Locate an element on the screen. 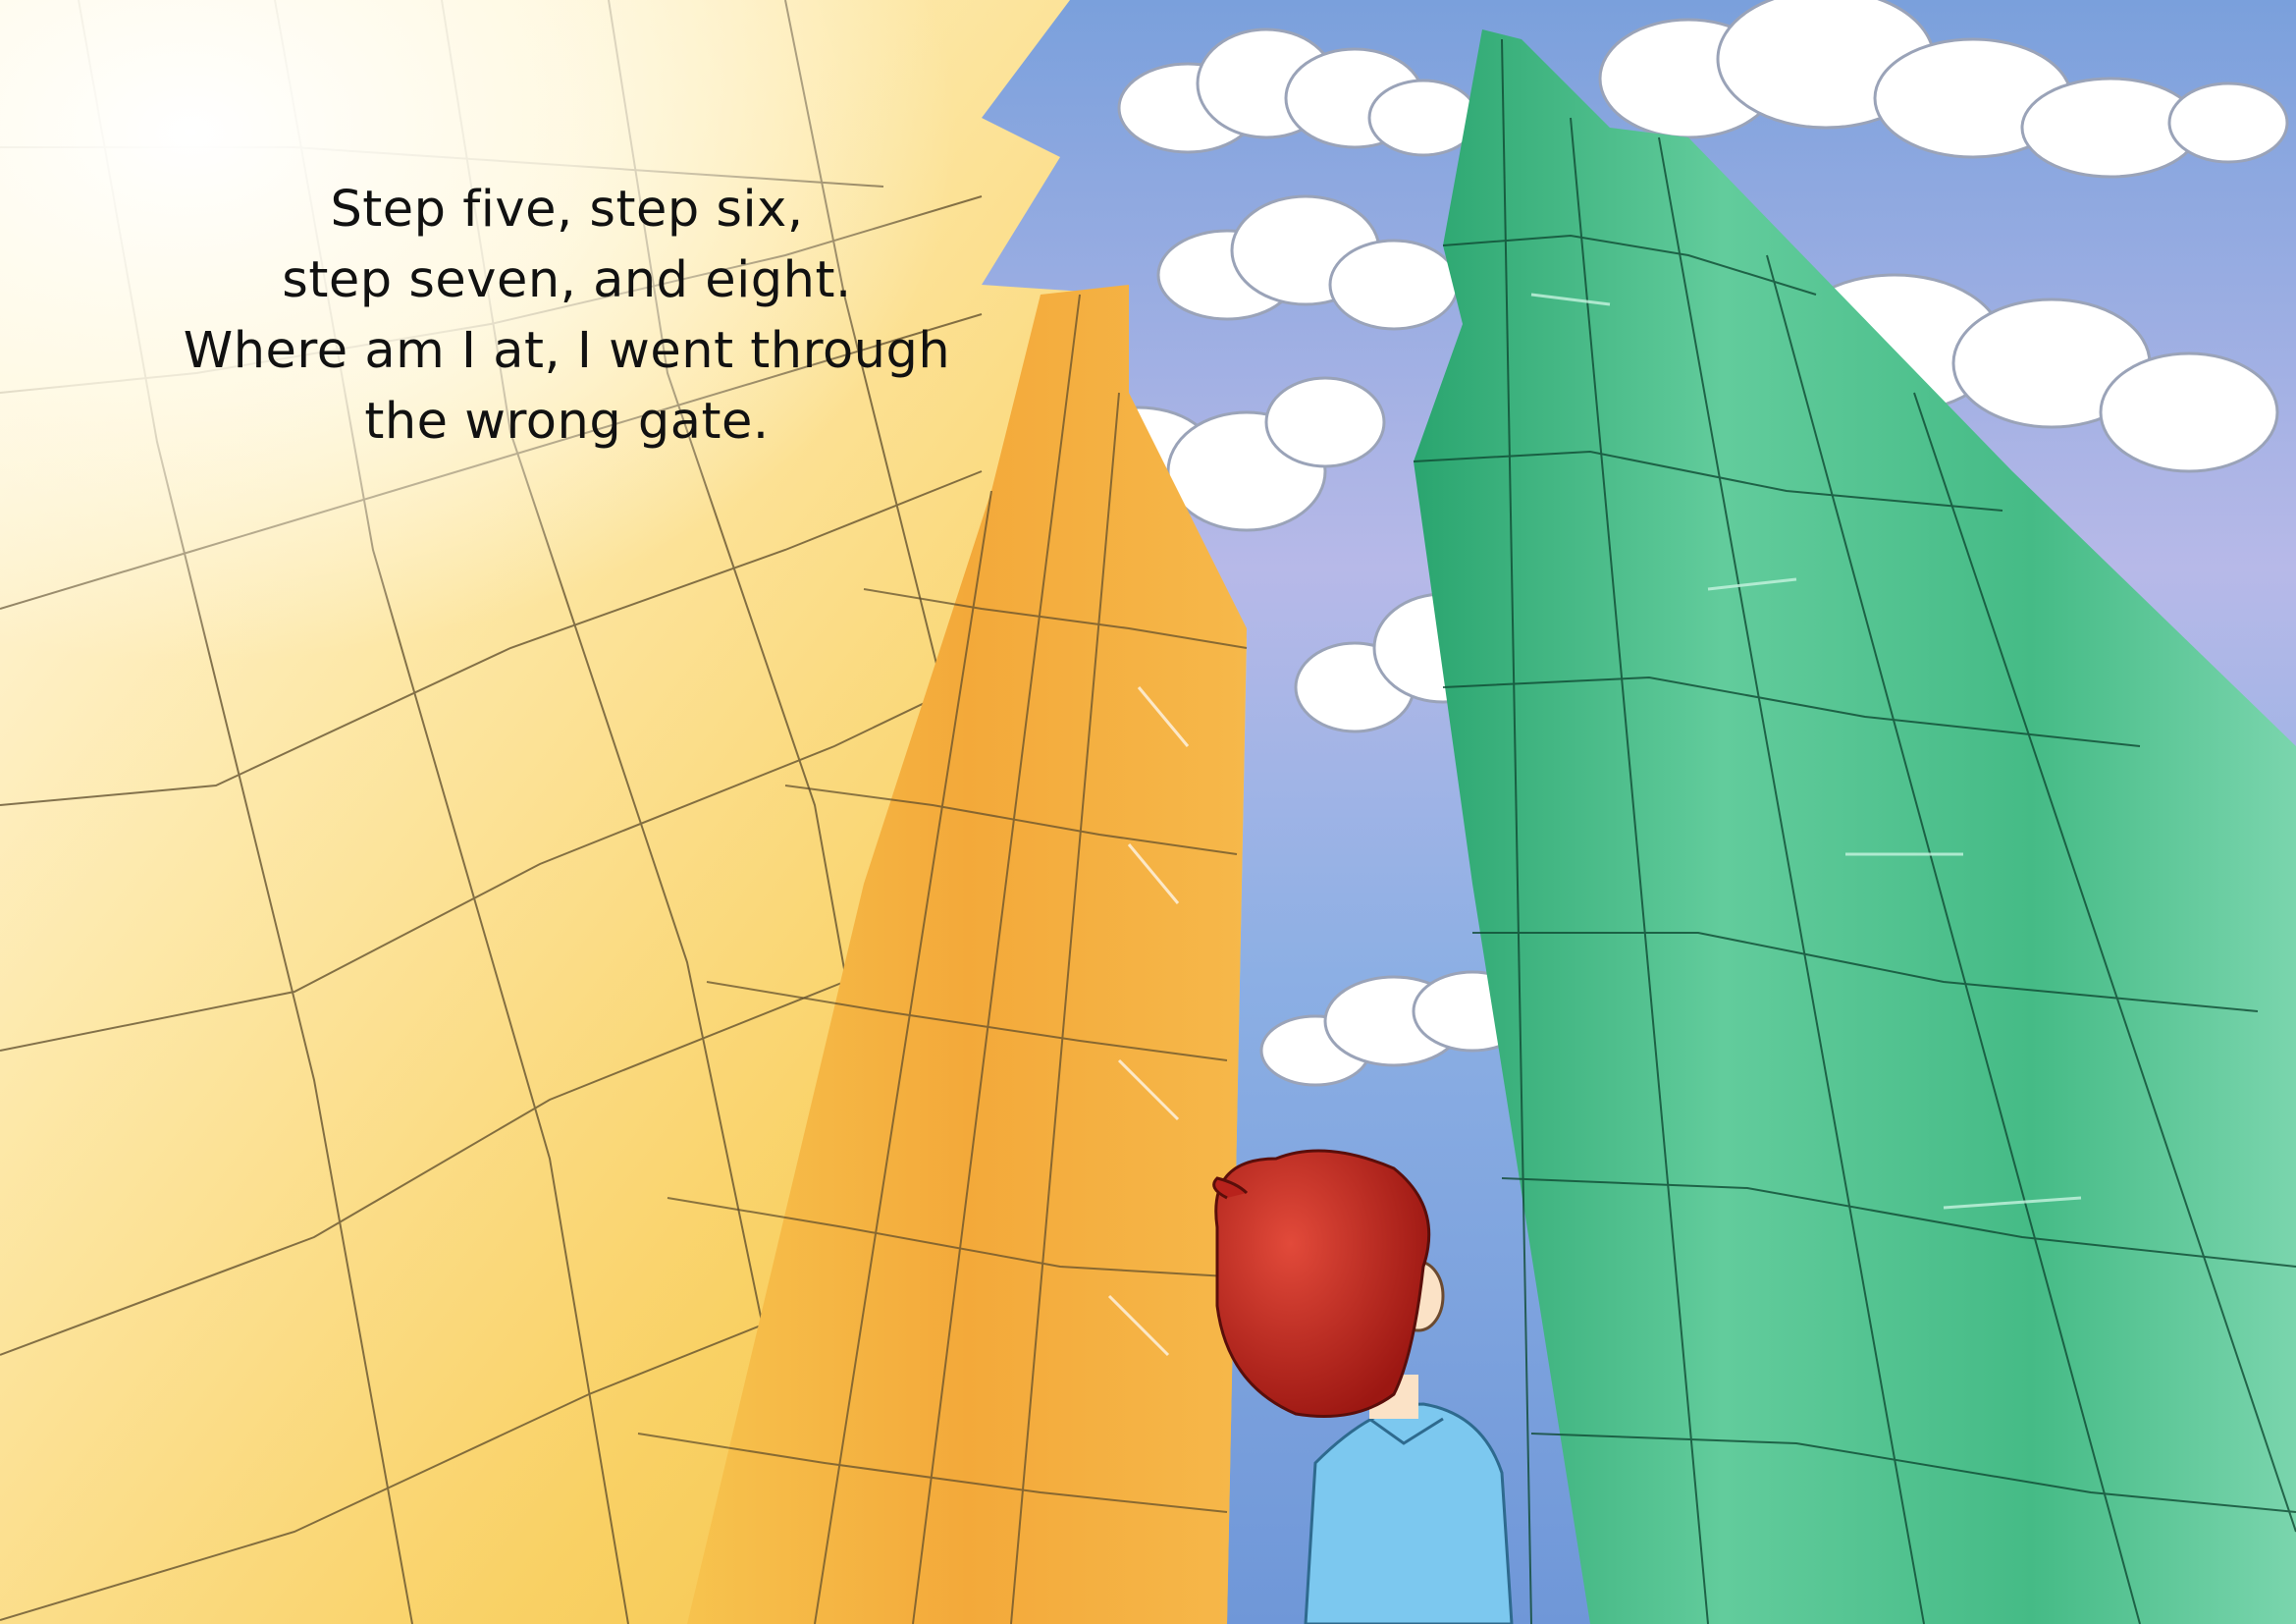 The height and width of the screenshot is (1624, 2296). story-line: the wrong gate. is located at coordinates (567, 422).